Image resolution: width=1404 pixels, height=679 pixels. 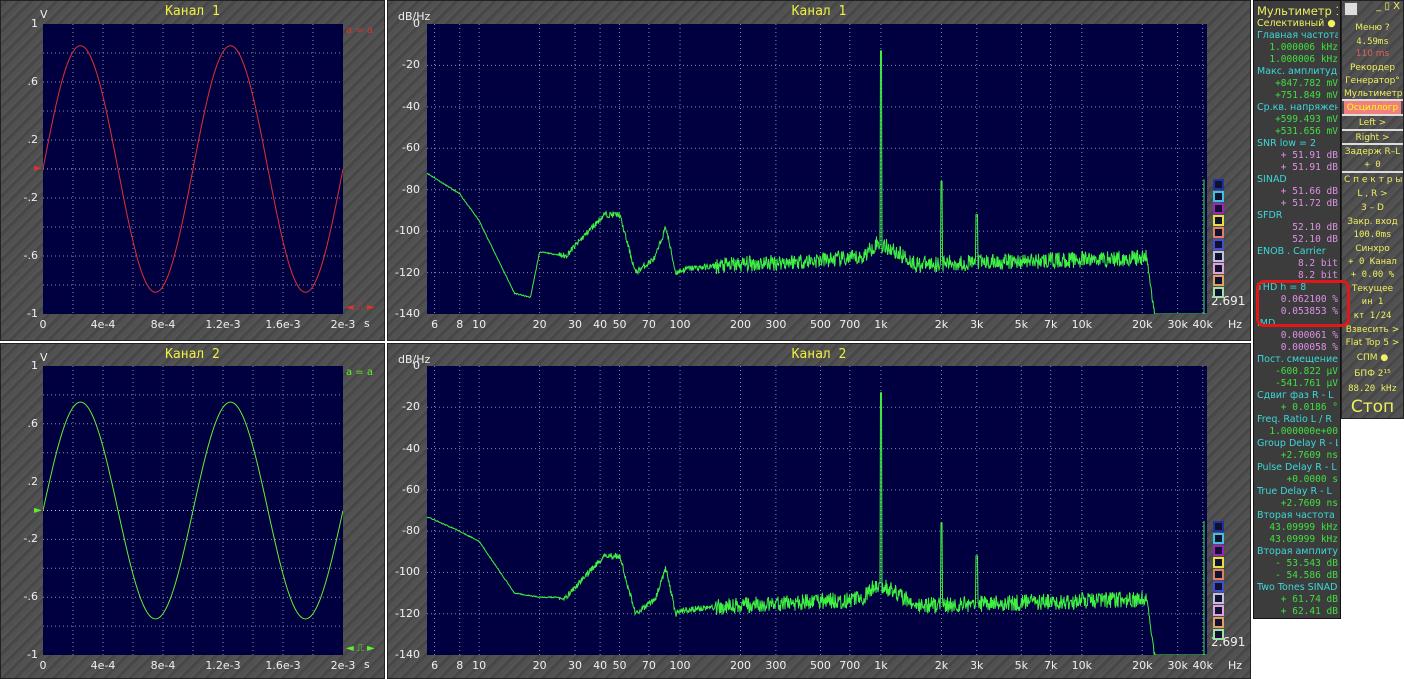 What do you see at coordinates (776, 324) in the screenshot?
I see `x-tick-label: 300` at bounding box center [776, 324].